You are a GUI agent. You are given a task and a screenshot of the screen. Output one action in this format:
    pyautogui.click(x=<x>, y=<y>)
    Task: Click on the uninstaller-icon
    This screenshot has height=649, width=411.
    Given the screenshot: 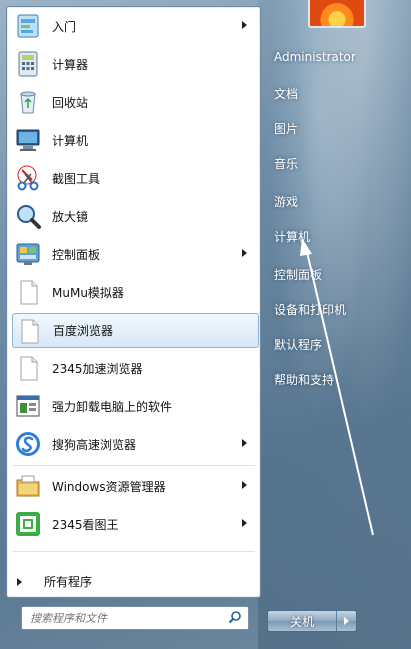 What is the action you would take?
    pyautogui.click(x=28, y=406)
    